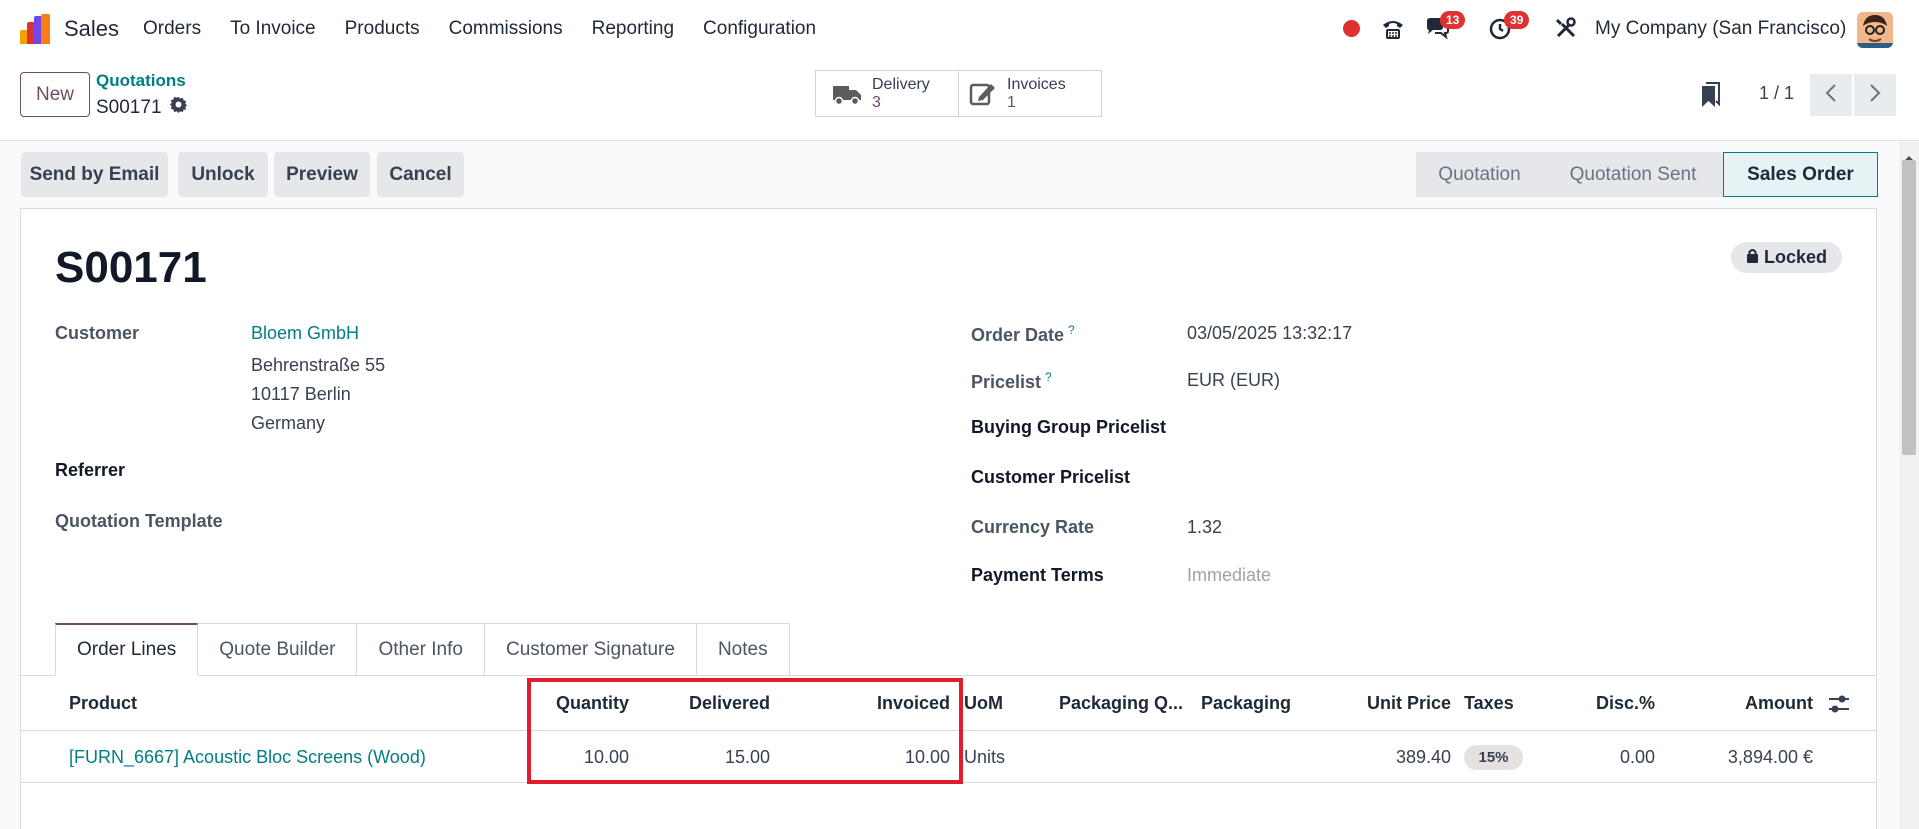 The image size is (1919, 829). What do you see at coordinates (1489, 703) in the screenshot?
I see `col-taxes: Taxes` at bounding box center [1489, 703].